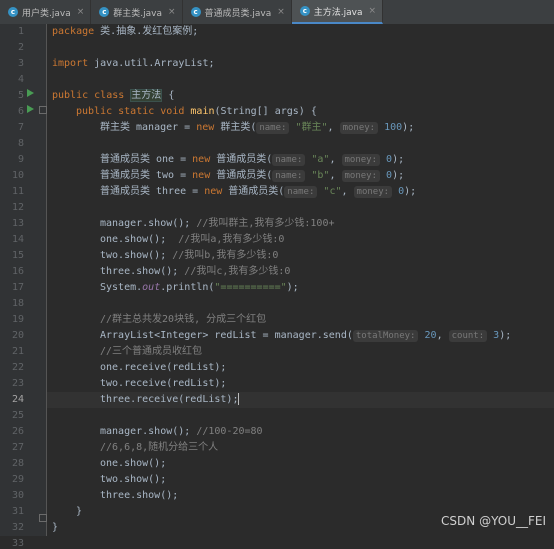 The height and width of the screenshot is (549, 554). What do you see at coordinates (113, 95) in the screenshot?
I see `code-line: public class 主方法 {` at bounding box center [113, 95].